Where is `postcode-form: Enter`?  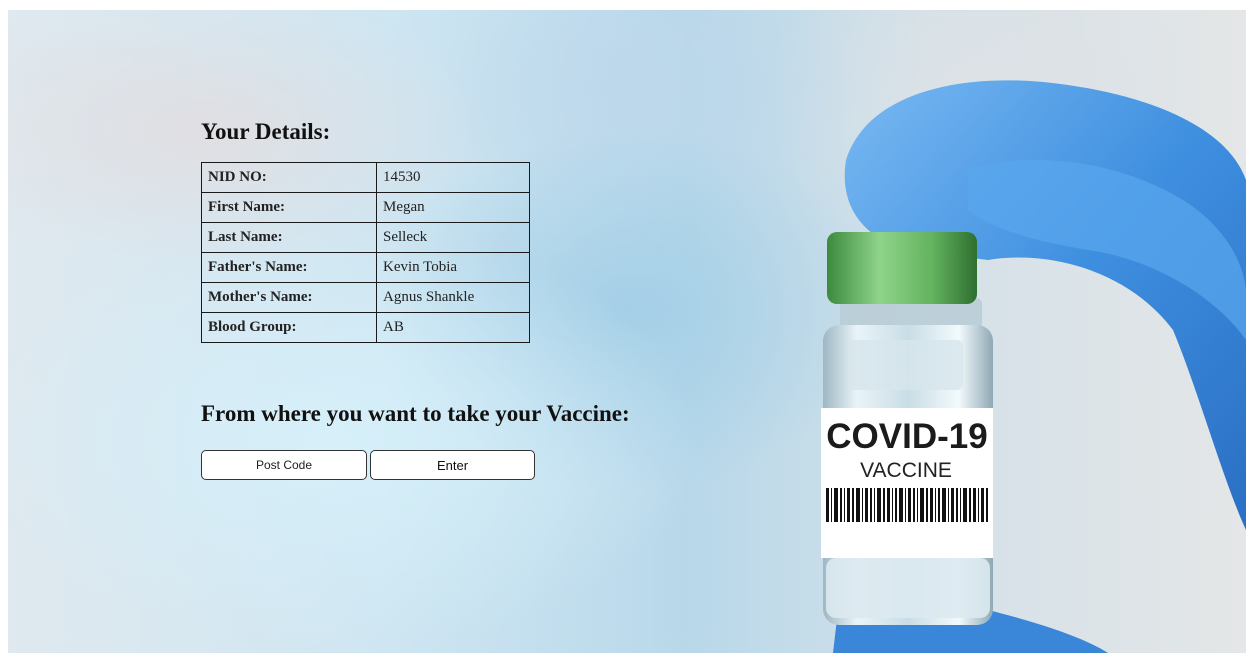 postcode-form: Enter is located at coordinates (415, 465).